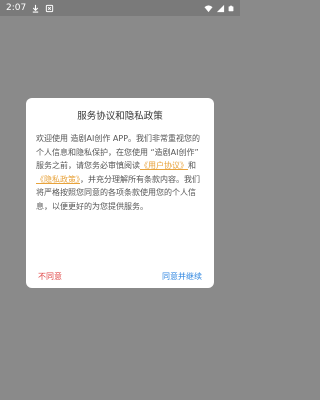 Image resolution: width=320 pixels, height=400 pixels. I want to click on wifi-icon, so click(208, 8).